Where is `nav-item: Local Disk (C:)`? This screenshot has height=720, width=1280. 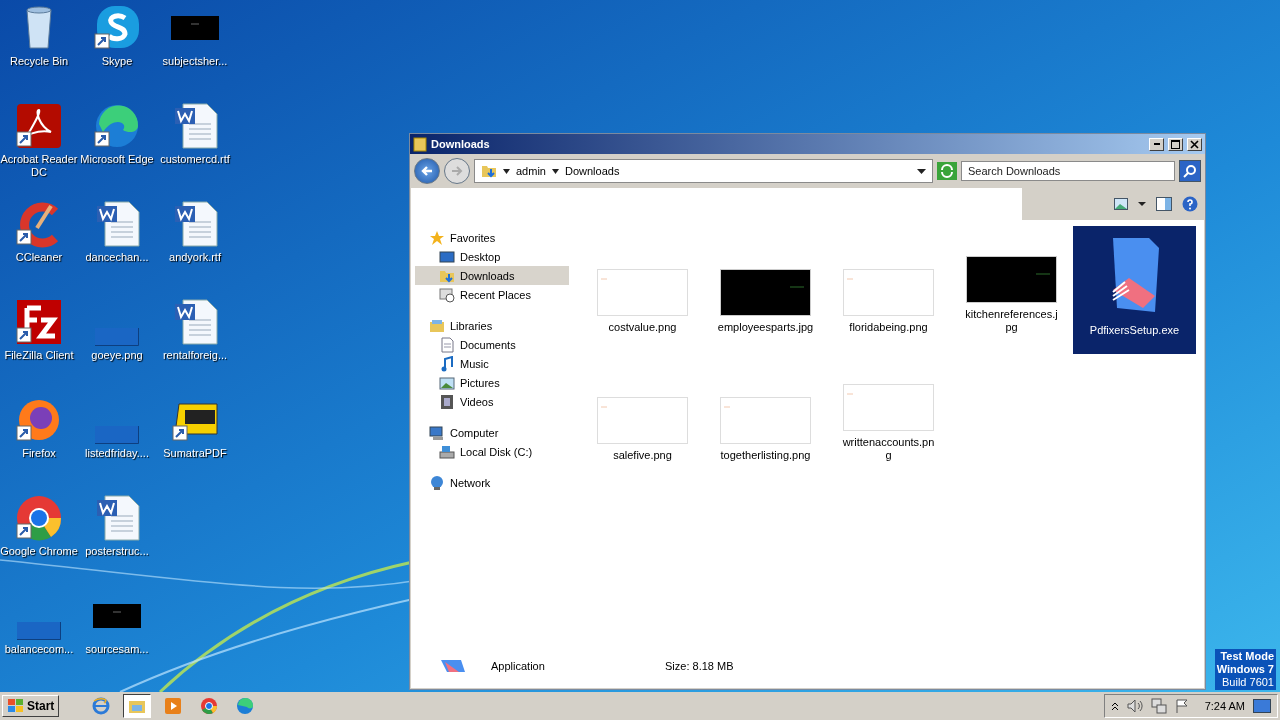 nav-item: Local Disk (C:) is located at coordinates (492, 451).